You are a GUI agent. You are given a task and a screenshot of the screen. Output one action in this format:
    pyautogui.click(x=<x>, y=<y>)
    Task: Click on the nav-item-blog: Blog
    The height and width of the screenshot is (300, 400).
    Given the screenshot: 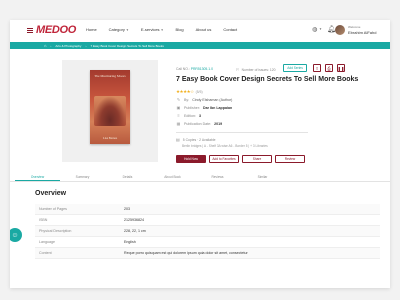 What is the action you would take?
    pyautogui.click(x=180, y=29)
    